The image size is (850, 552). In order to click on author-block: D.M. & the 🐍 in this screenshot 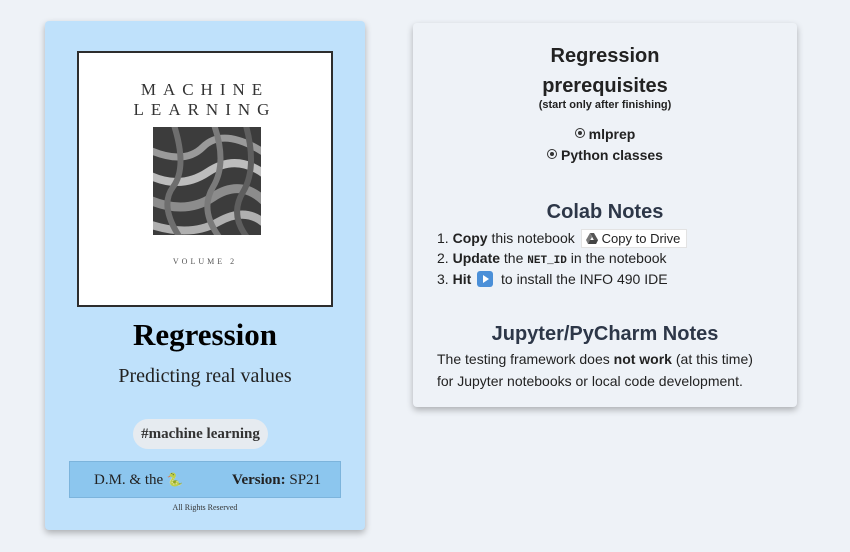, I will do `click(138, 480)`.